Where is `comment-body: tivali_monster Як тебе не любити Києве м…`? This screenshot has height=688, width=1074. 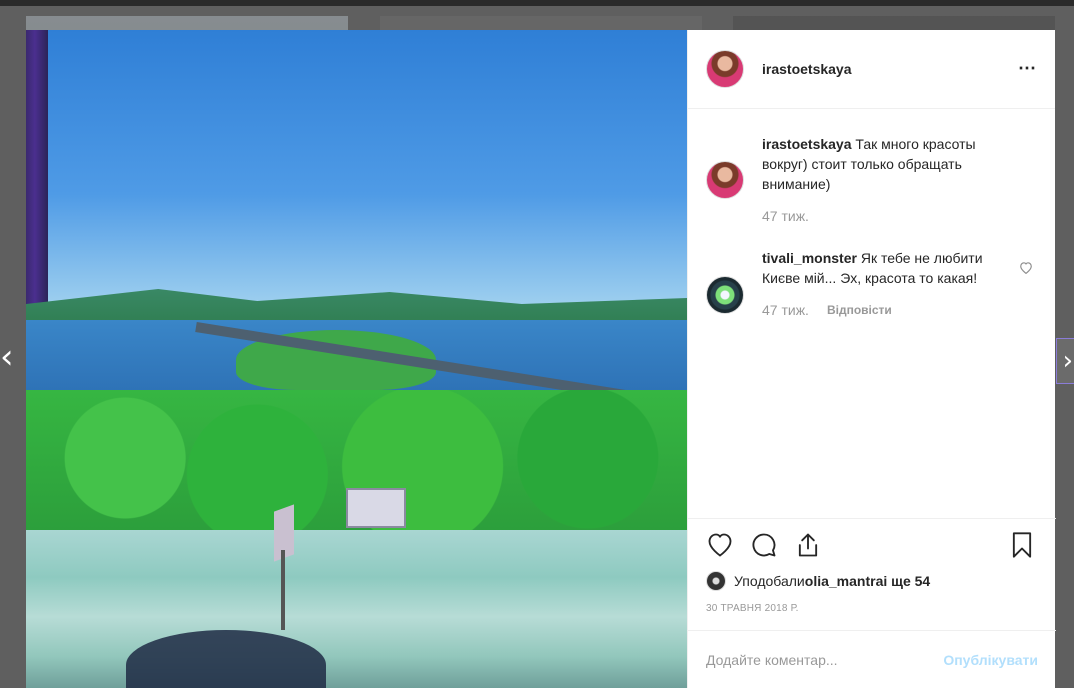
comment-body: tivali_monster Як тебе не любити Києве м… is located at coordinates (882, 283).